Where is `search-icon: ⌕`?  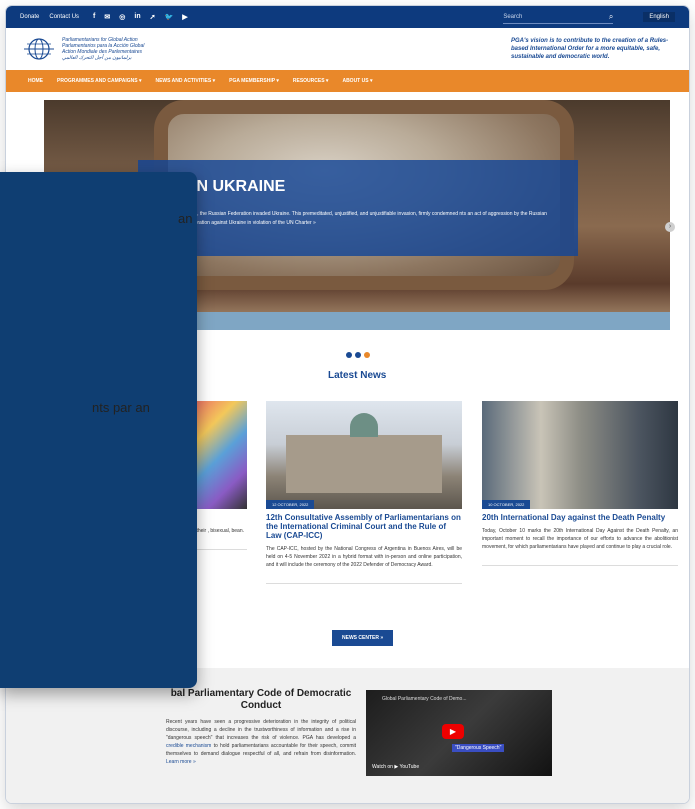
search-icon: ⌕ is located at coordinates (611, 17).